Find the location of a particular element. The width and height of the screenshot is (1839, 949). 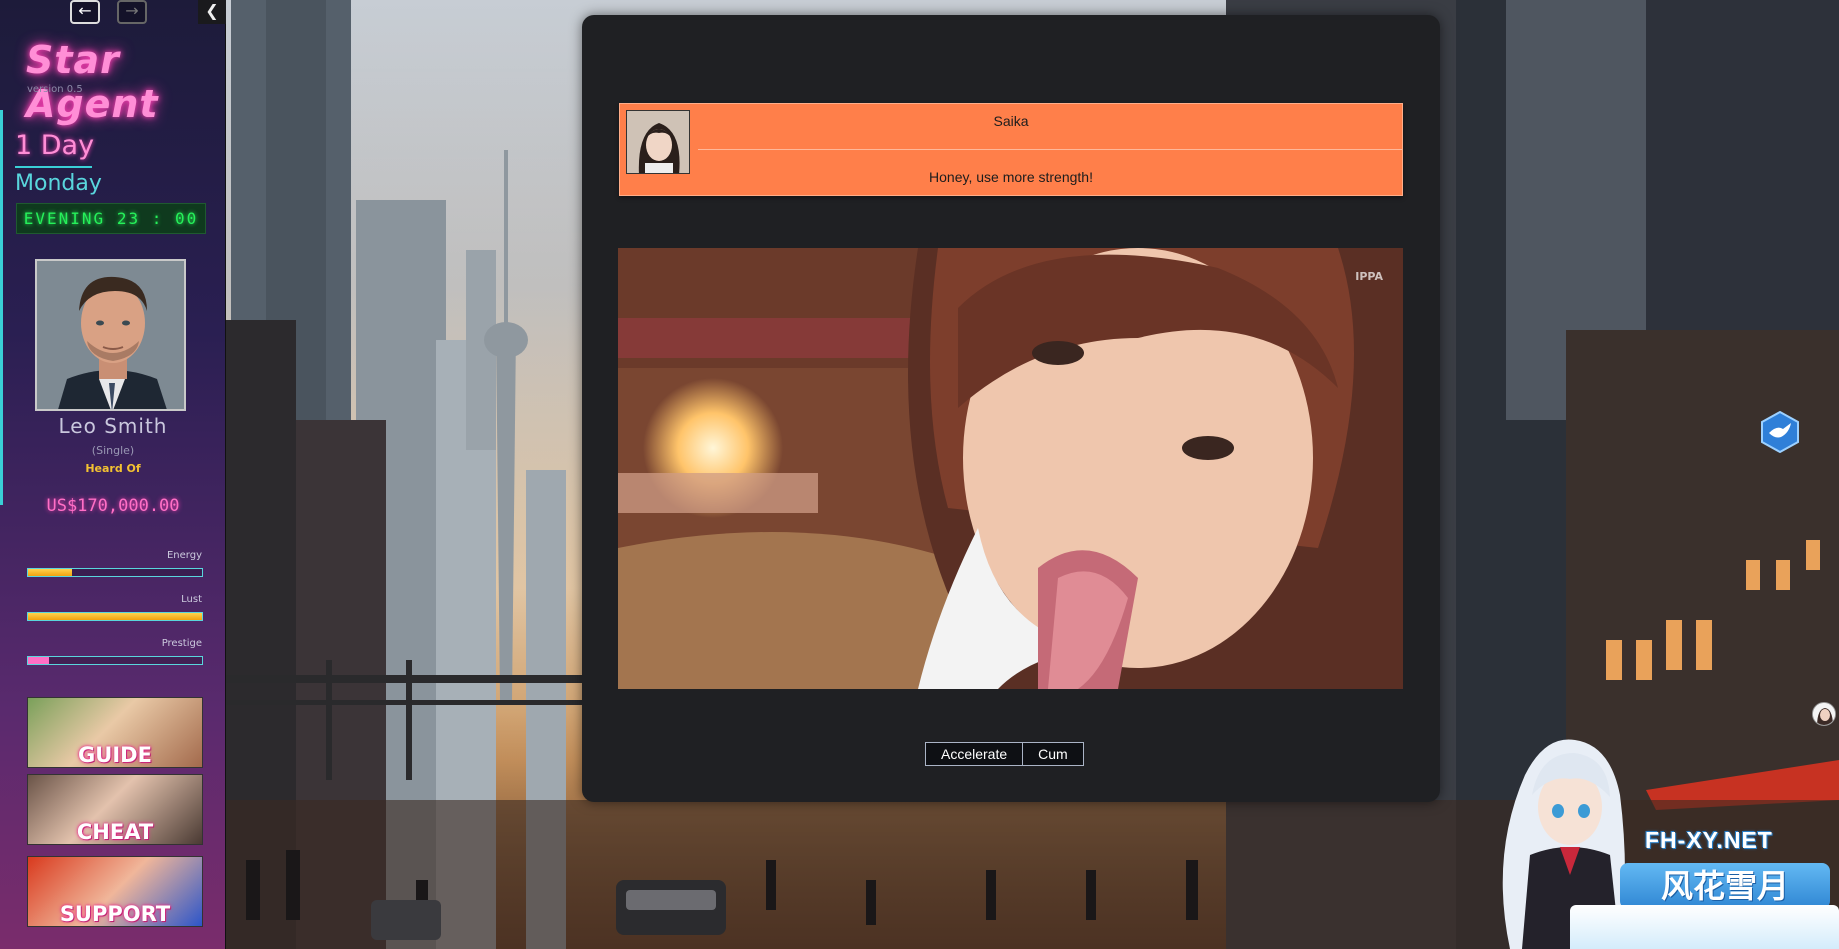

nav-forward-button: → is located at coordinates (132, 12).